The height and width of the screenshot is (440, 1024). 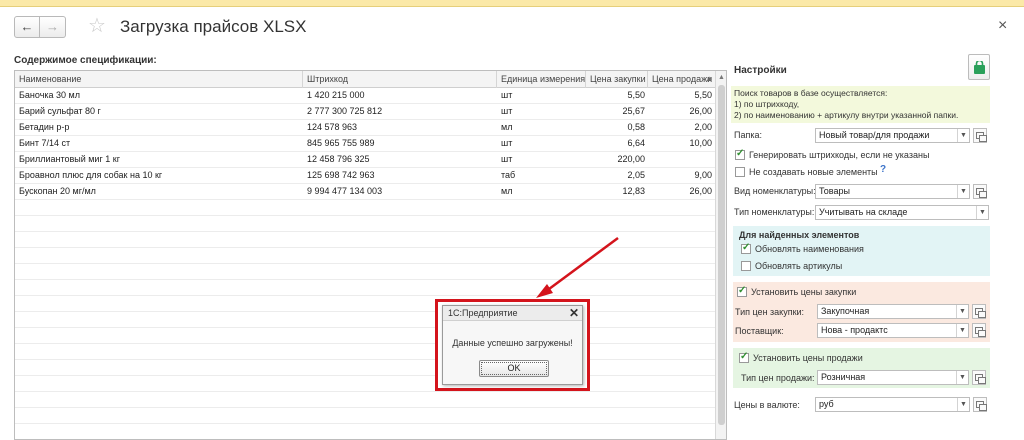 I want to click on cell-sell: 9,00, so click(x=703, y=175).